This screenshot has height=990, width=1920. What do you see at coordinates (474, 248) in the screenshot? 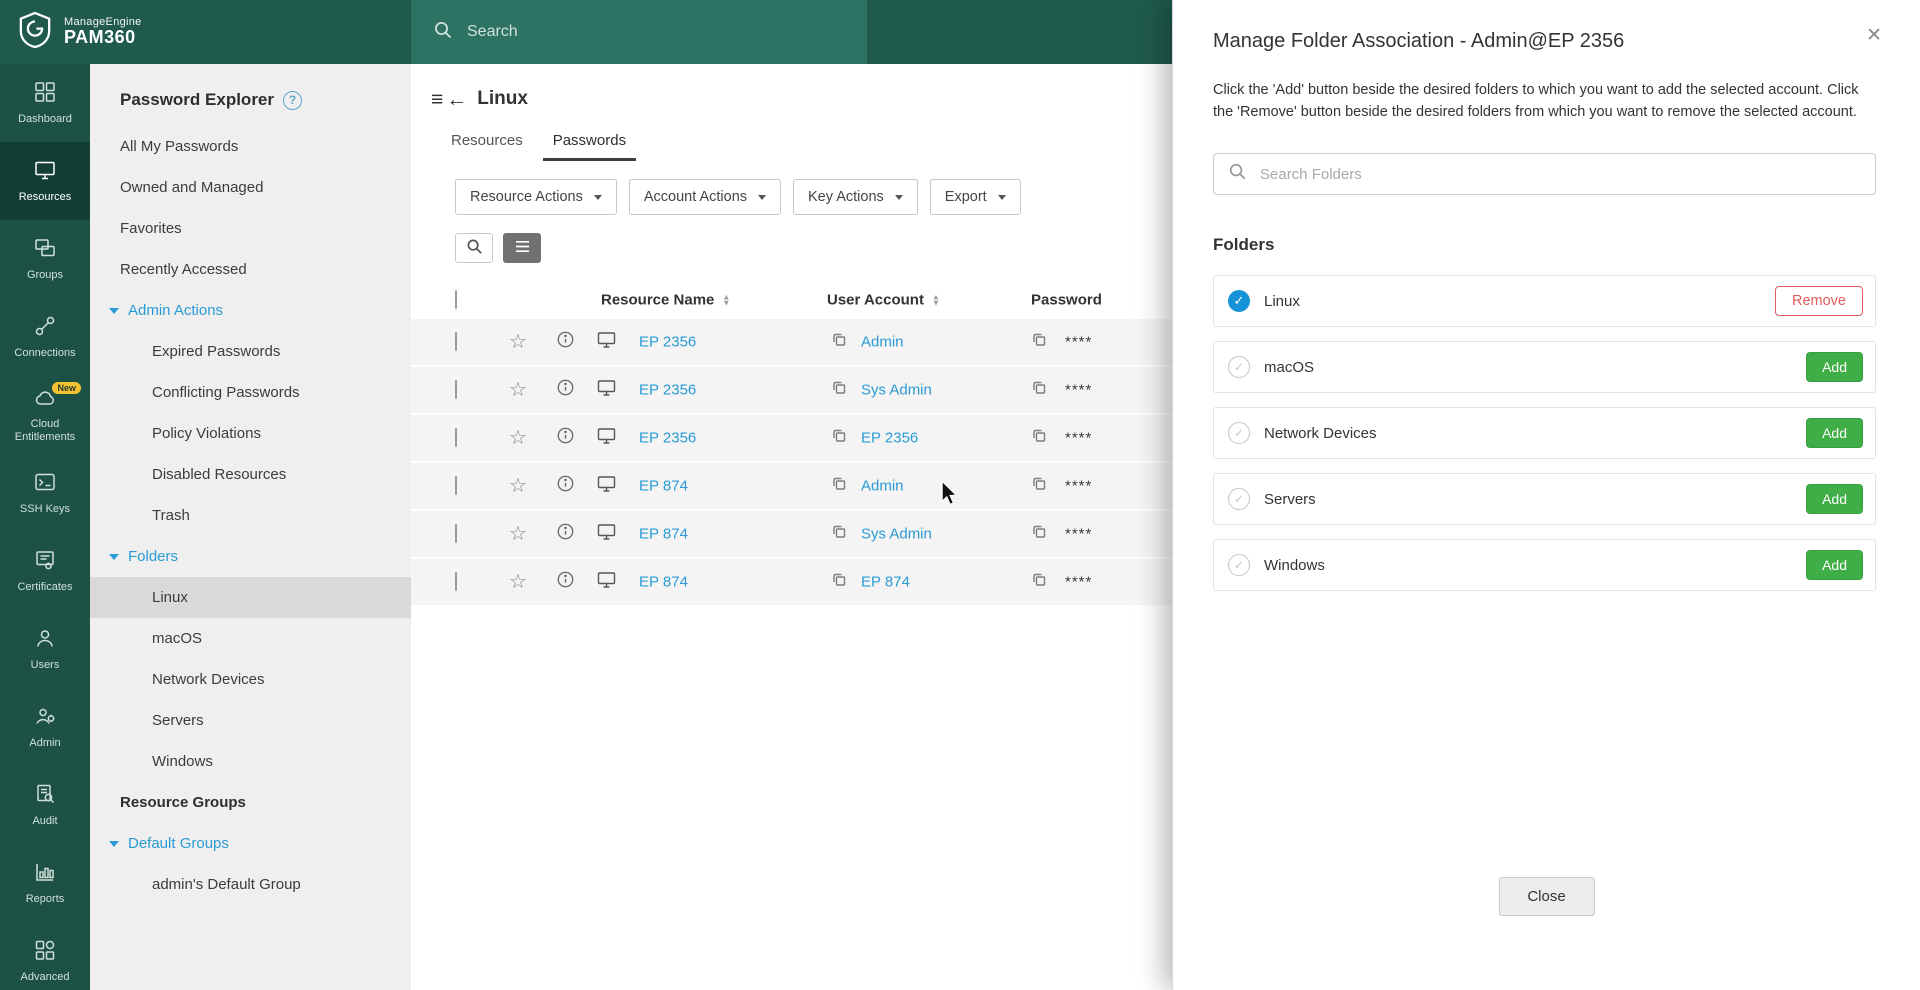
I see `table-search-button` at bounding box center [474, 248].